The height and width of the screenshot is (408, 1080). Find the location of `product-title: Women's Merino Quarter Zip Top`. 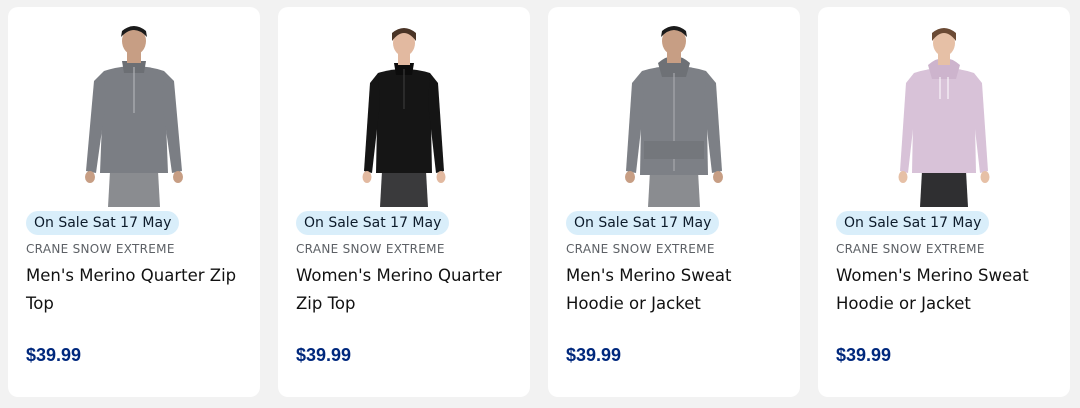

product-title: Women's Merino Quarter Zip Top is located at coordinates (407, 290).